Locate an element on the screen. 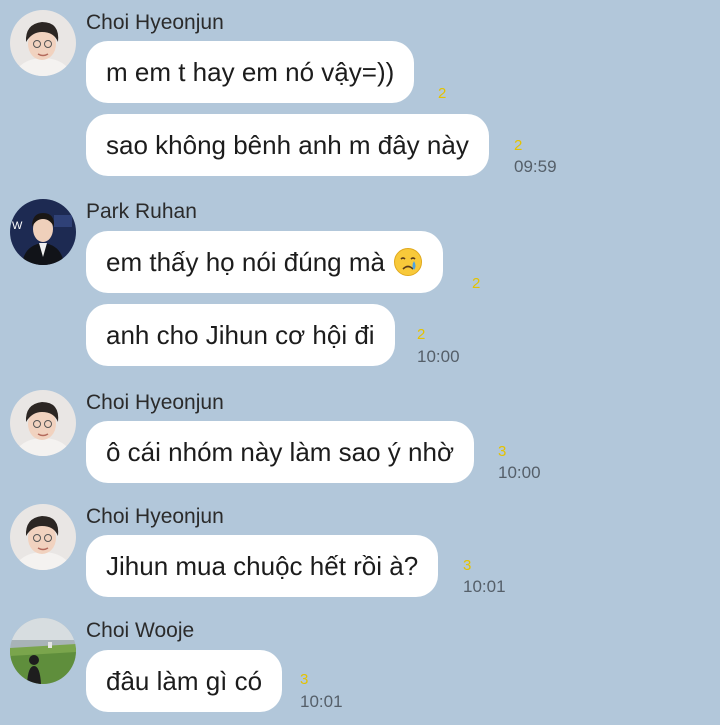 This screenshot has width=720, height=725. avatar-photo-choi-wooje is located at coordinates (43, 651).